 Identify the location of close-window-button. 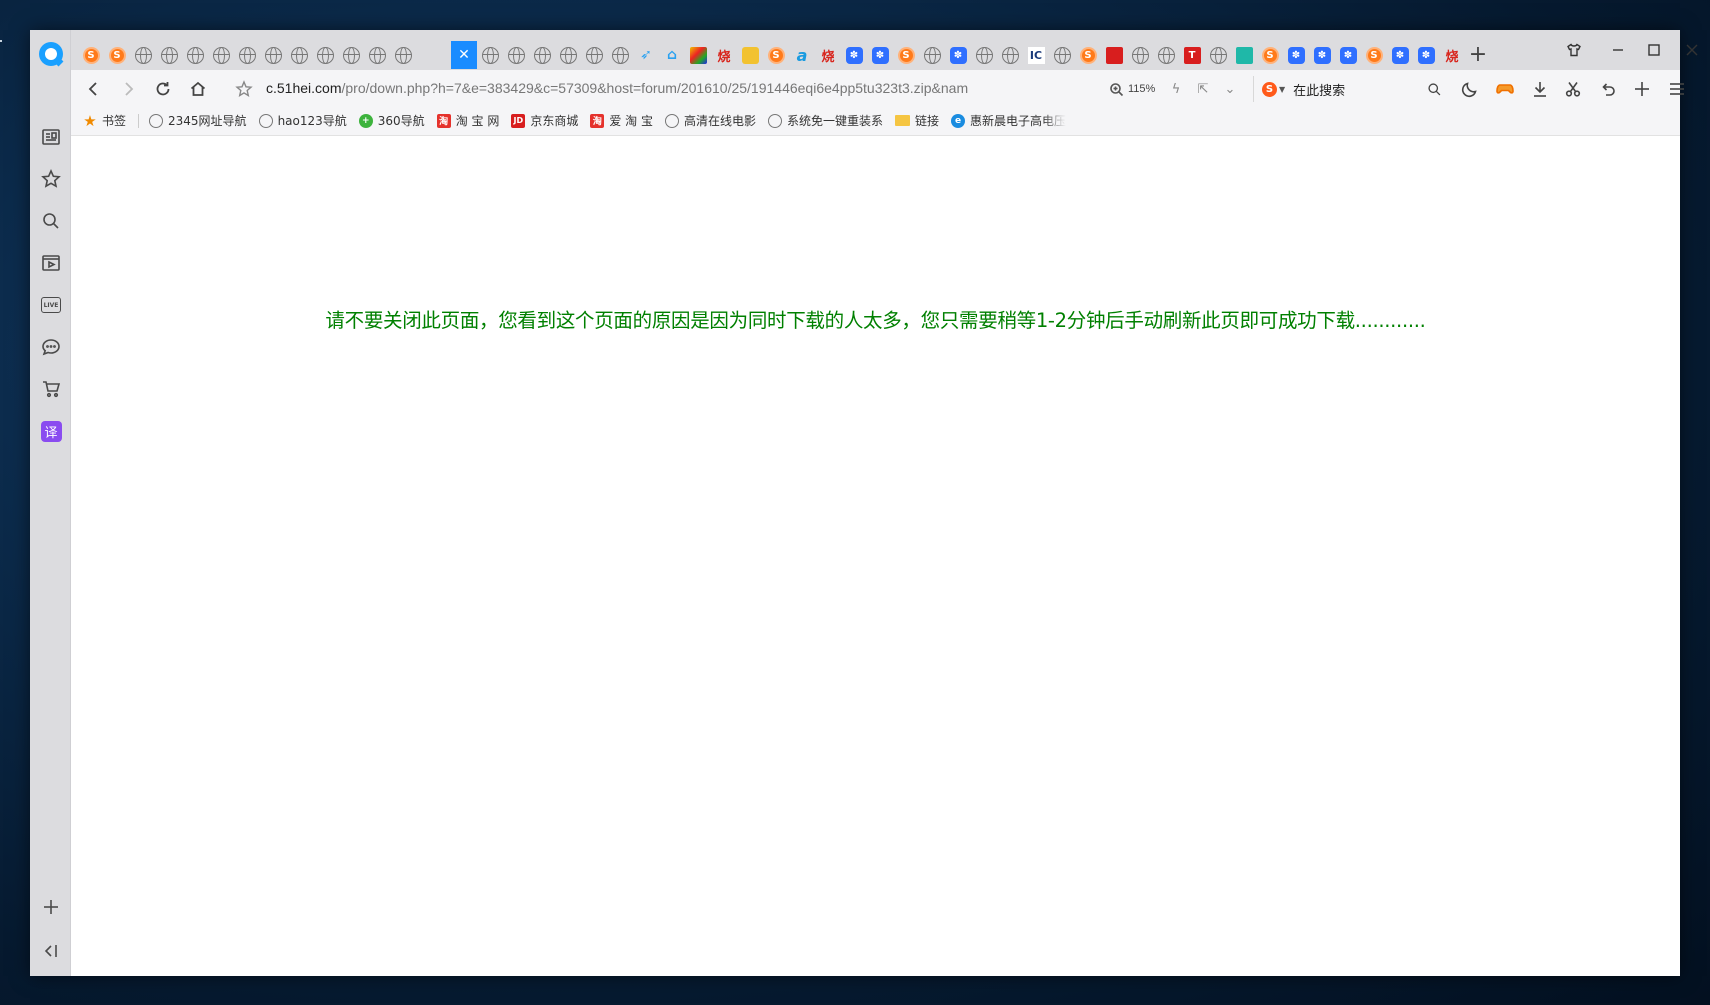
(1692, 50).